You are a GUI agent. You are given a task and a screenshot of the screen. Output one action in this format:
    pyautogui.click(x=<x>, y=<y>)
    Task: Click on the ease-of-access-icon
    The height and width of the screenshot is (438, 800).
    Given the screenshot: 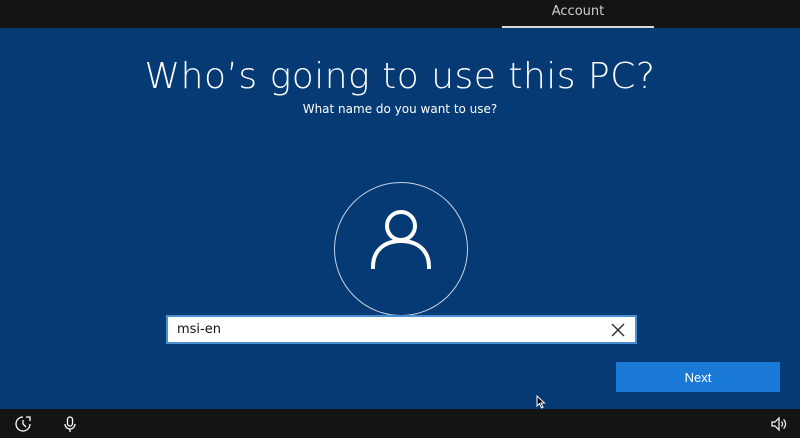 What is the action you would take?
    pyautogui.click(x=23, y=424)
    